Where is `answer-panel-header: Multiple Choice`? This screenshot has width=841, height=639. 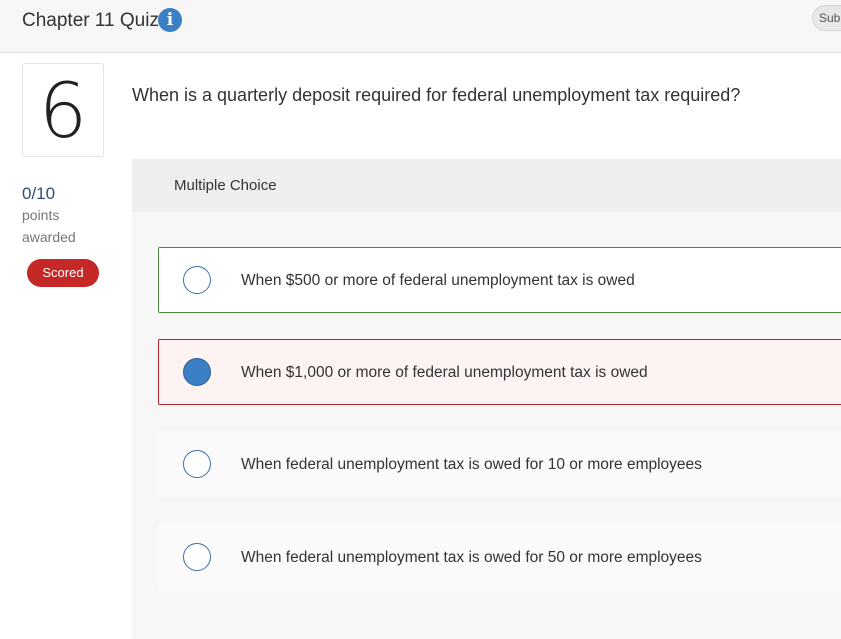
answer-panel-header: Multiple Choice is located at coordinates (486, 185).